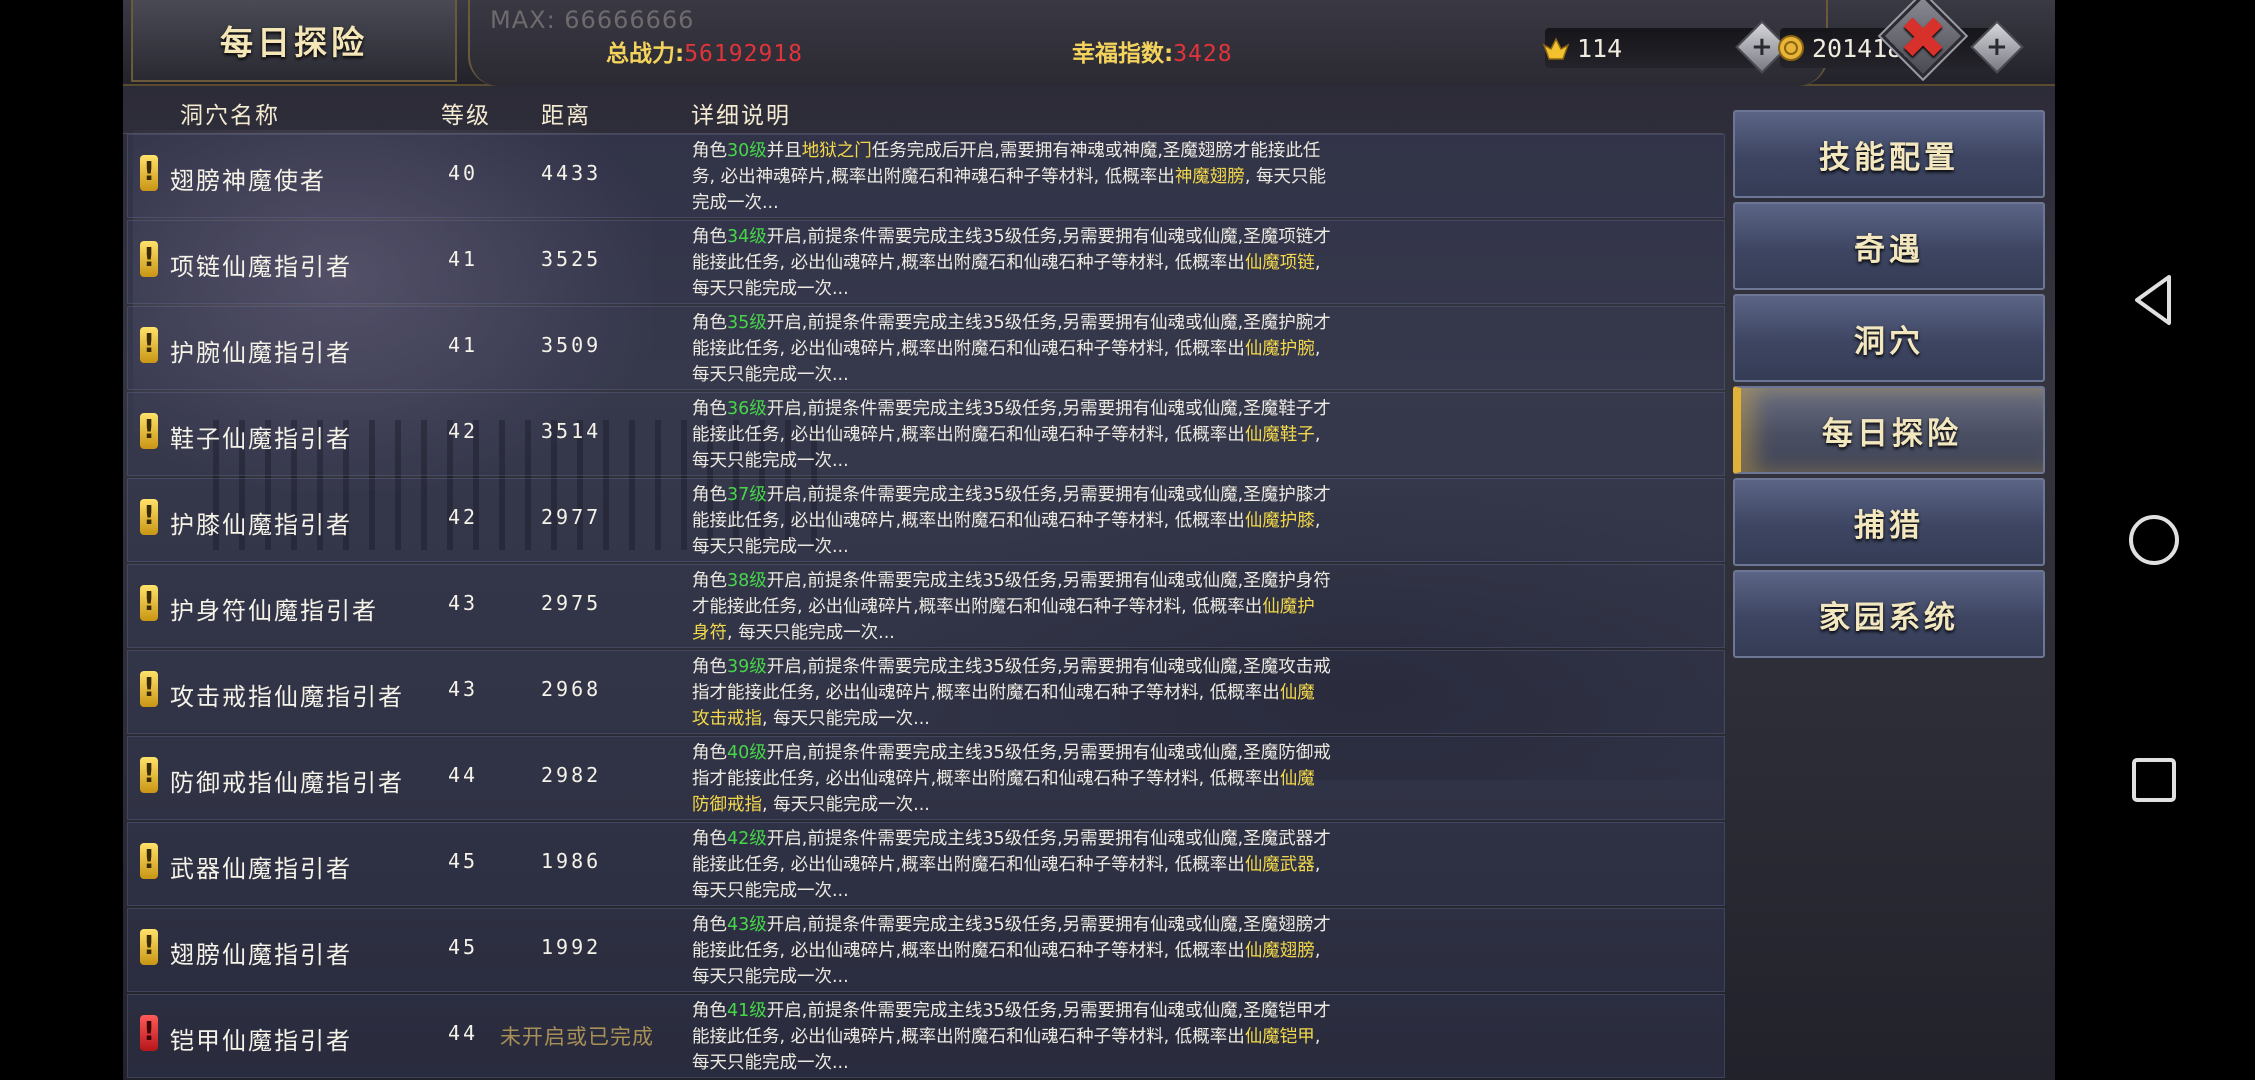  What do you see at coordinates (1889, 338) in the screenshot?
I see `menu-button-2: 洞穴` at bounding box center [1889, 338].